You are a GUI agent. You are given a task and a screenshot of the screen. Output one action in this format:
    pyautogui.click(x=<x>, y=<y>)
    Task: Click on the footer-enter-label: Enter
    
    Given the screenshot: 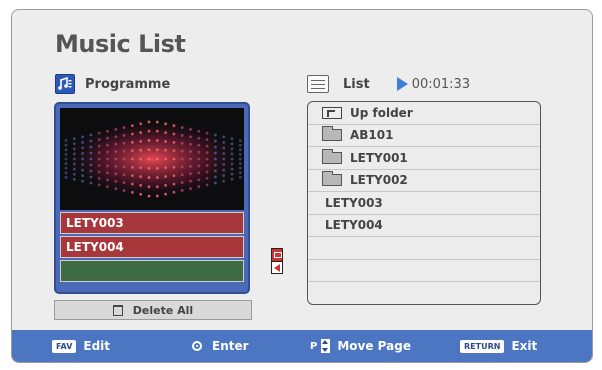 What is the action you would take?
    pyautogui.click(x=230, y=346)
    